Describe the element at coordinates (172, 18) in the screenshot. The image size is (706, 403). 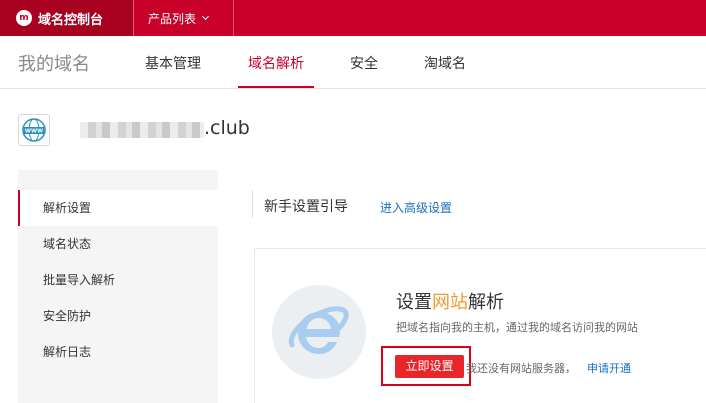
I see `product-list-label: 产品列表` at that location.